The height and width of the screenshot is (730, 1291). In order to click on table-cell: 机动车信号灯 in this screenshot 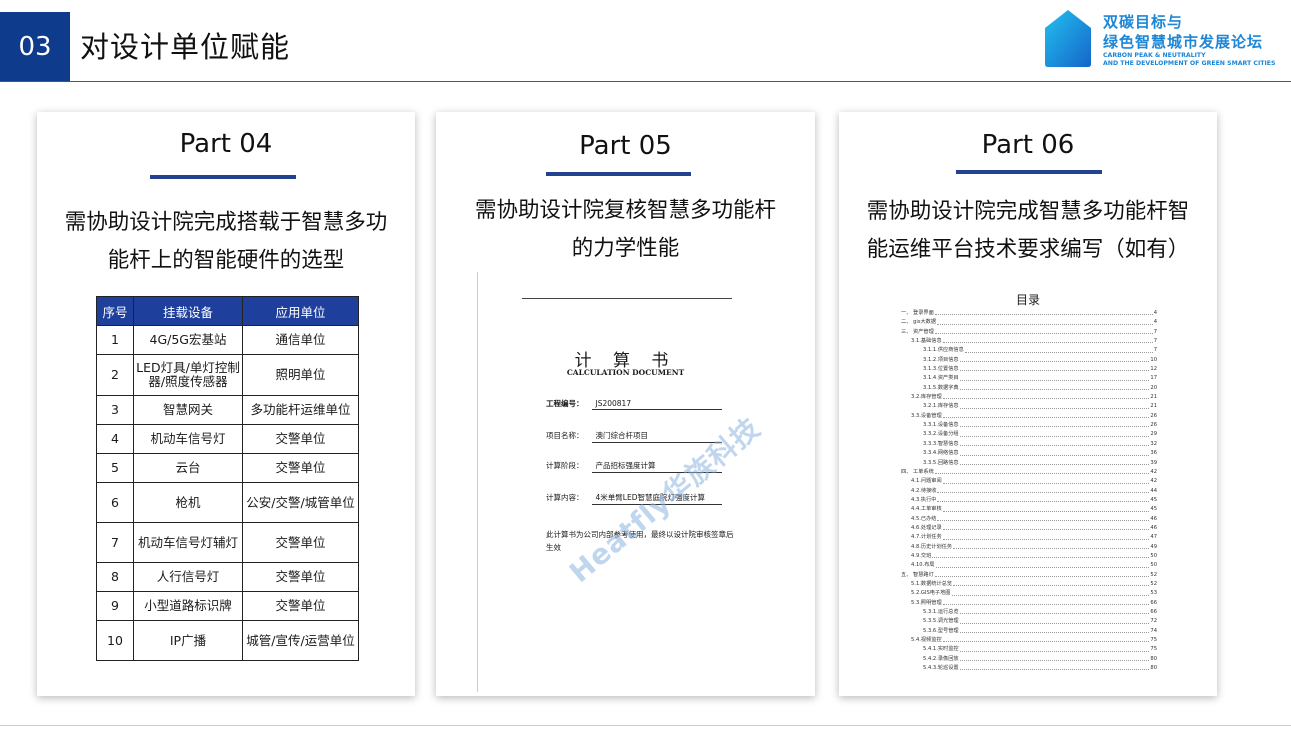, I will do `click(188, 439)`.